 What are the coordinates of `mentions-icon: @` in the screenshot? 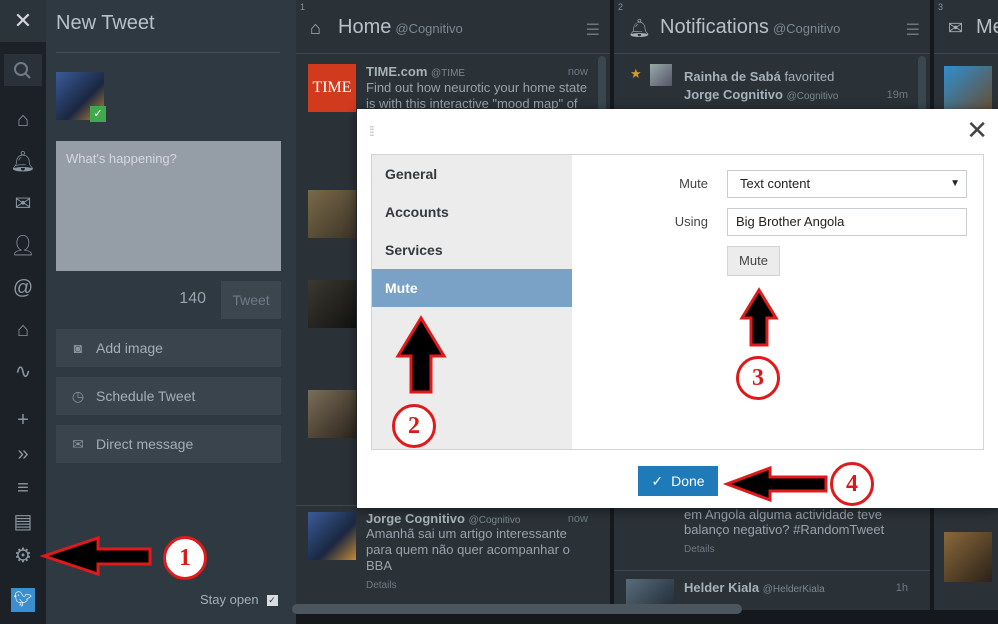 It's located at (23, 288).